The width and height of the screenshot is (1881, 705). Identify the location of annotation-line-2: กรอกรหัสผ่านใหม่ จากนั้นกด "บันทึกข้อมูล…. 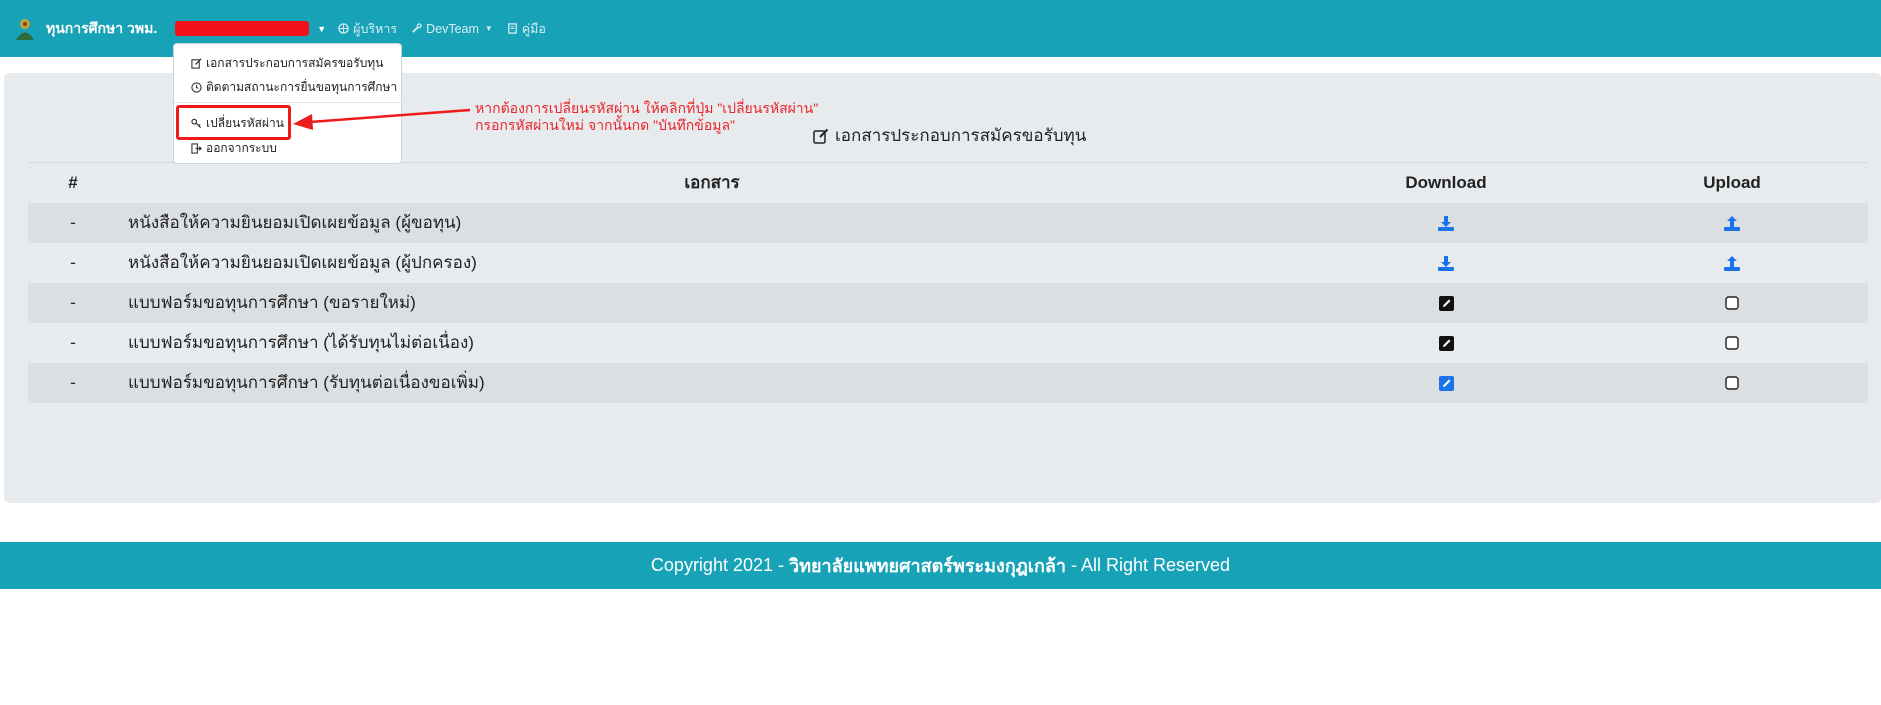
(605, 125).